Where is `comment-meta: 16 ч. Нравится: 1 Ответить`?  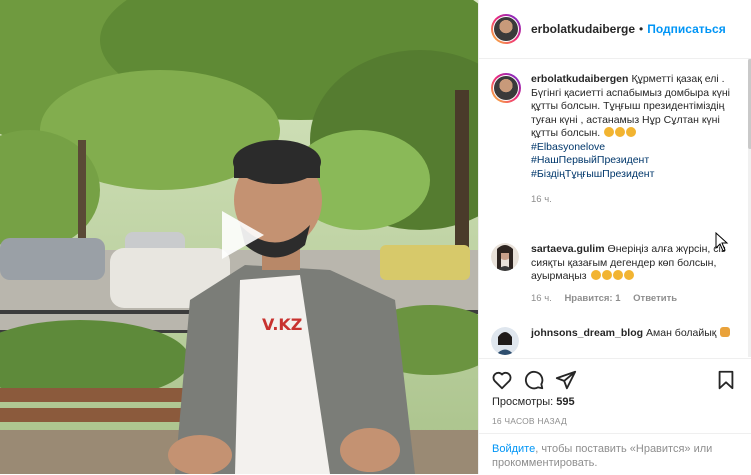 comment-meta: 16 ч. Нравится: 1 Ответить is located at coordinates (632, 299).